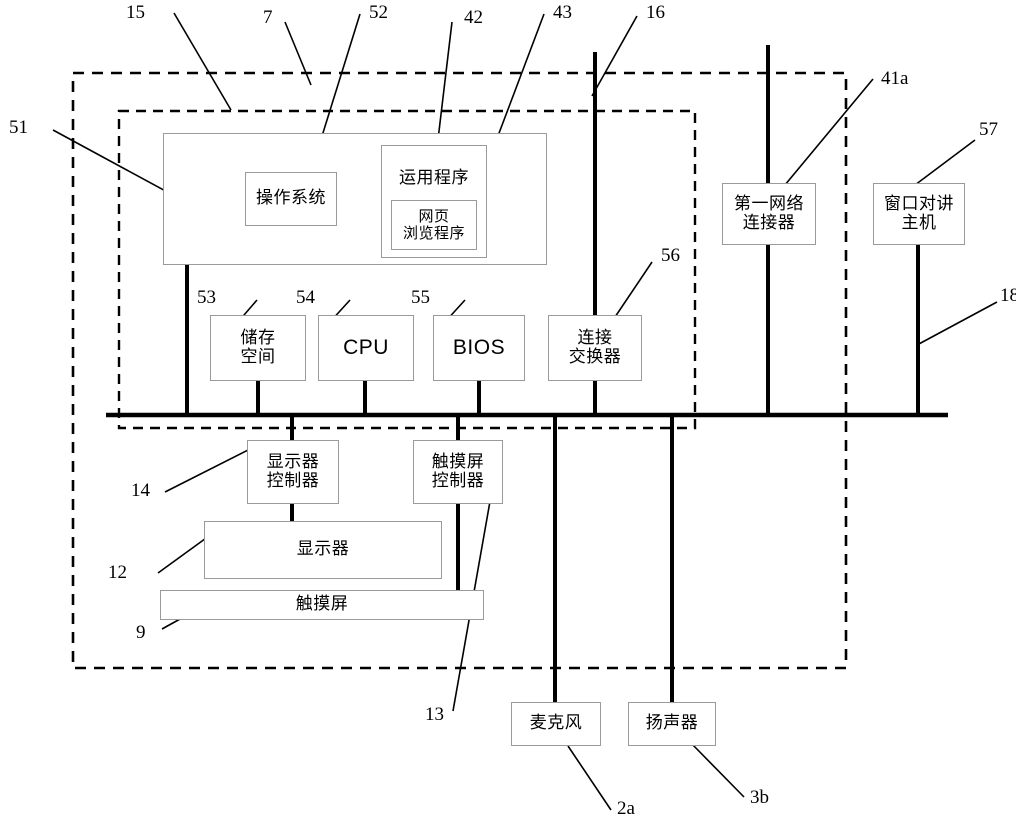 The image size is (1016, 824). What do you see at coordinates (595, 357) in the screenshot?
I see `connect-switch-label-line2: 交换器` at bounding box center [595, 357].